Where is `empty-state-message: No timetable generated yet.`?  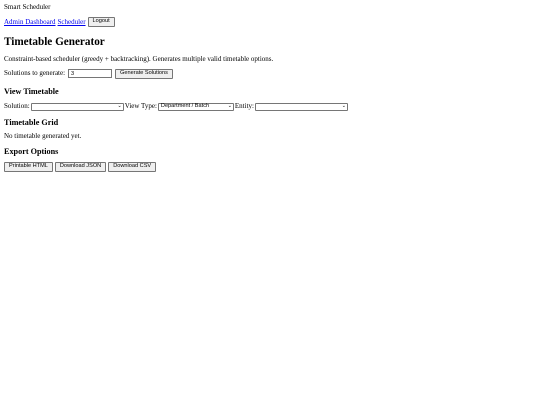
empty-state-message: No timetable generated yet. is located at coordinates (43, 136).